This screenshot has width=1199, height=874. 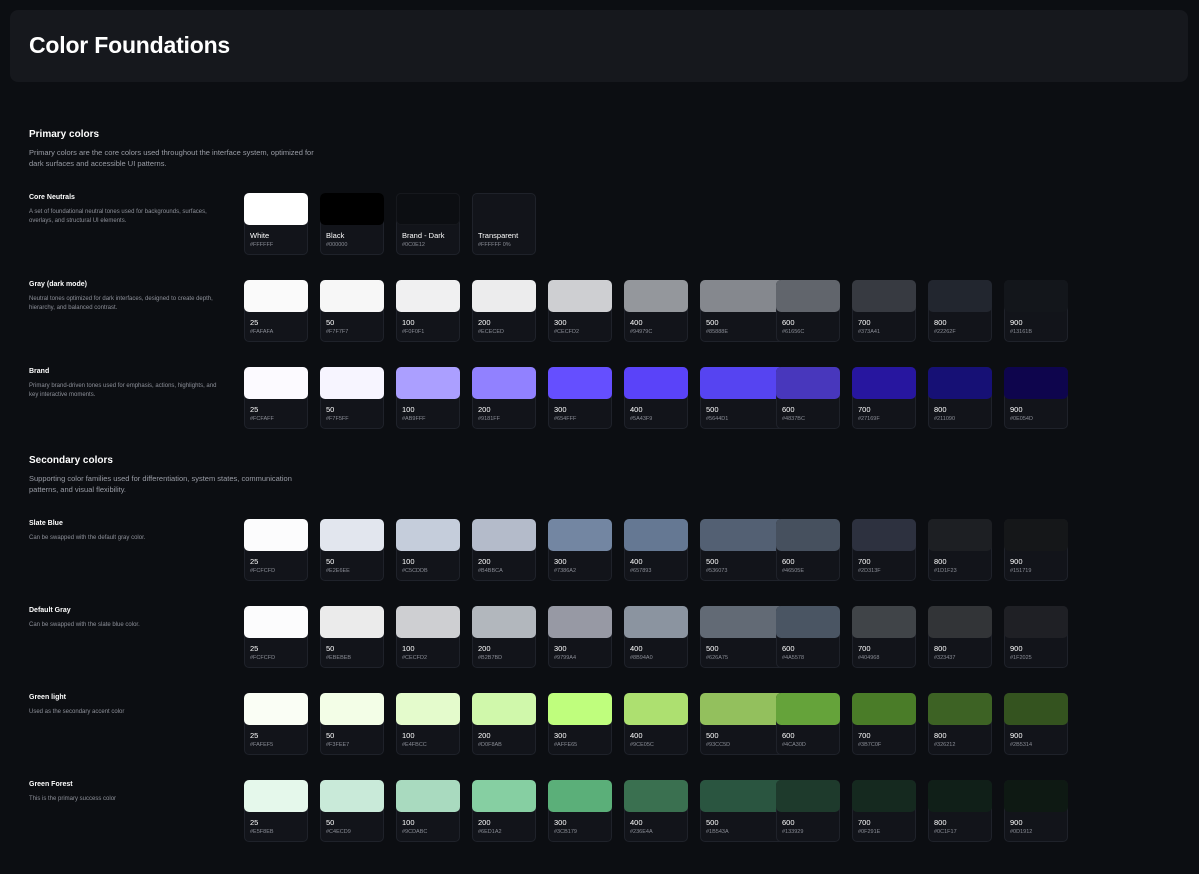 What do you see at coordinates (504, 311) in the screenshot?
I see `color-swatch-card: 200 #ECECED` at bounding box center [504, 311].